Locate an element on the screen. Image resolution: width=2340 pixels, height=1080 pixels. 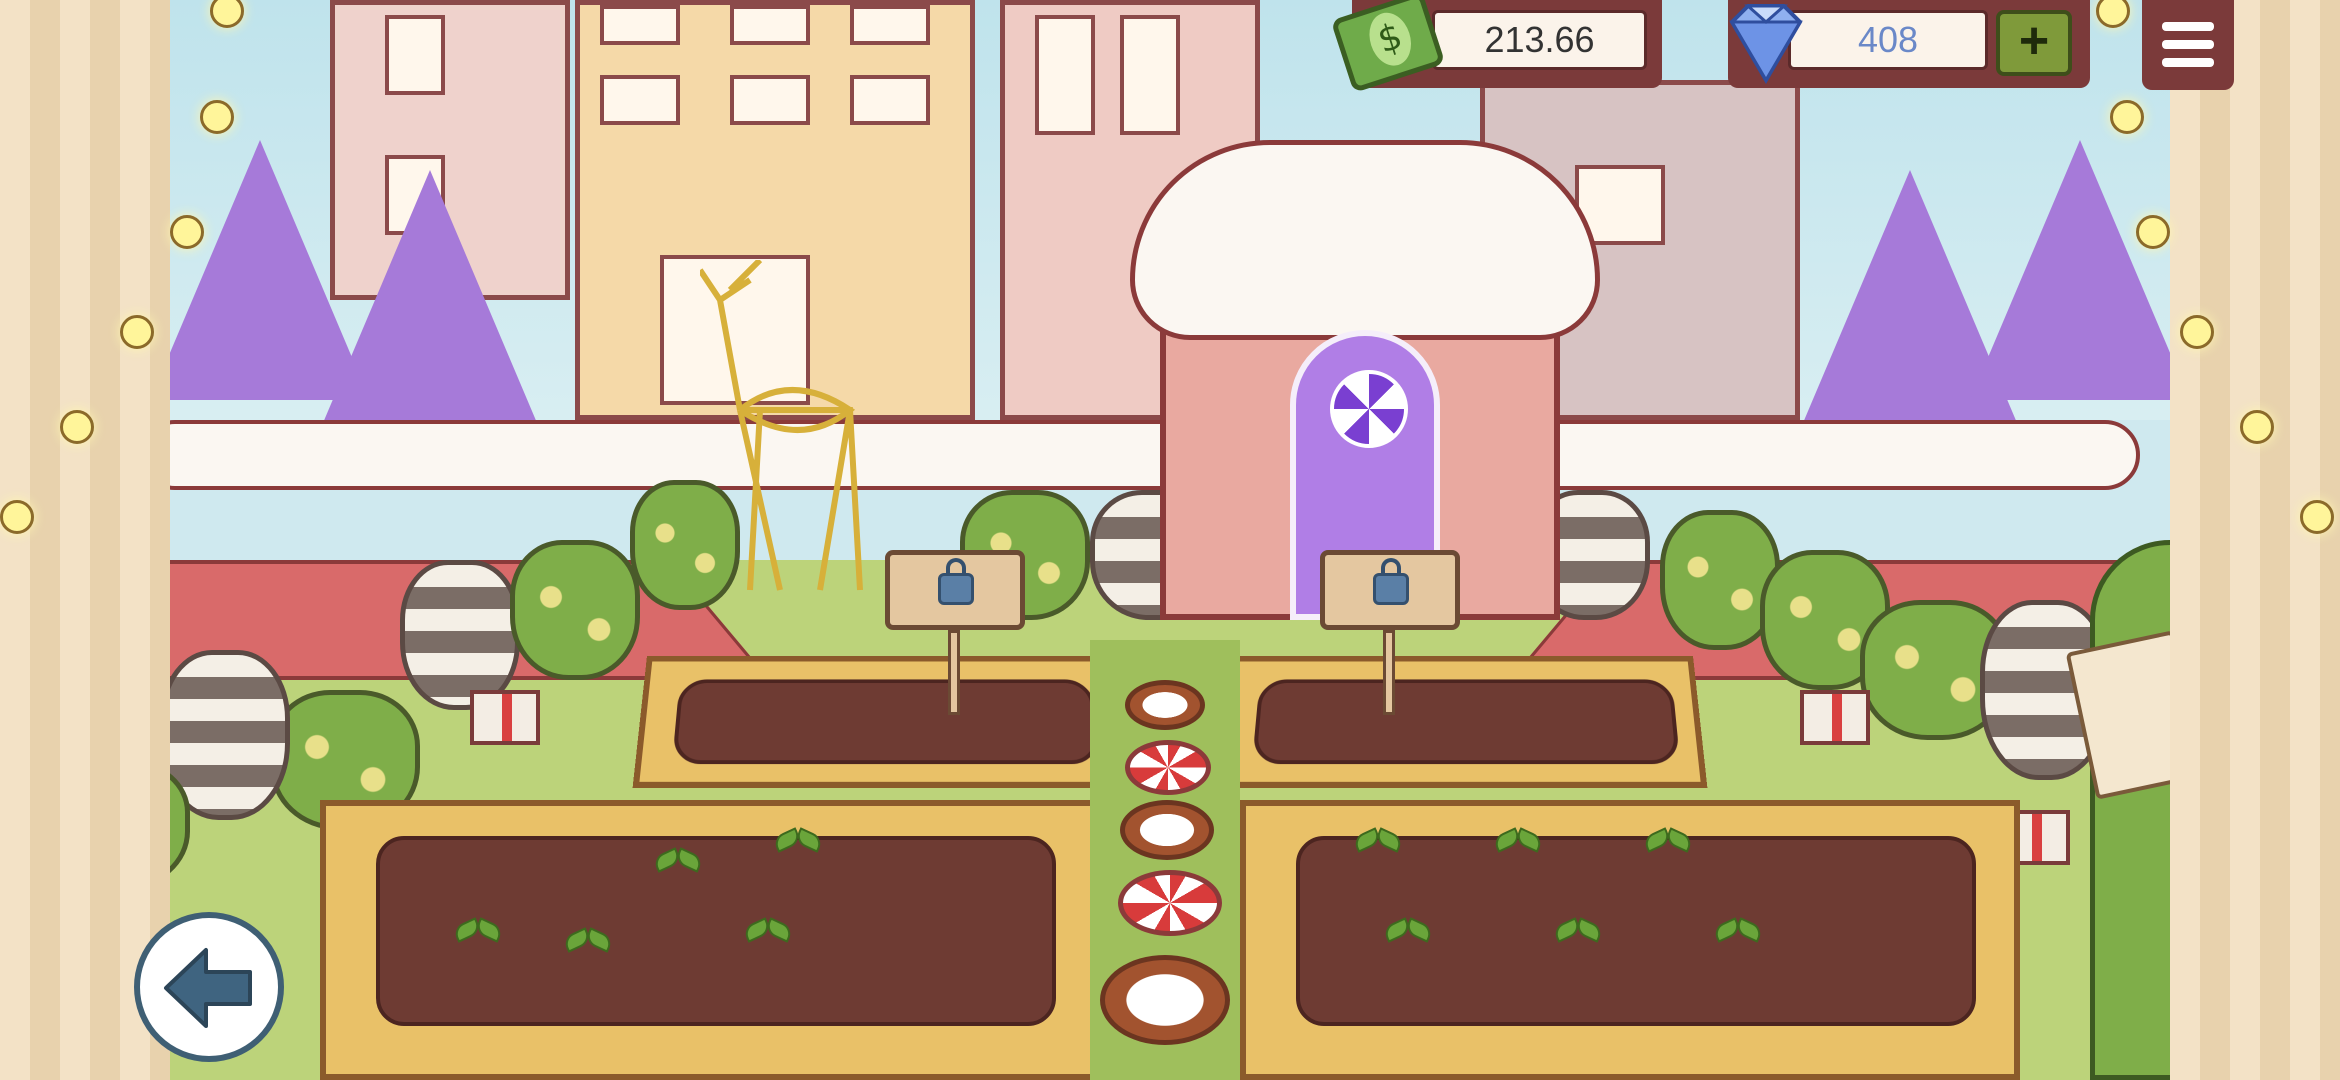
back-arrow-icon is located at coordinates (208, 988).